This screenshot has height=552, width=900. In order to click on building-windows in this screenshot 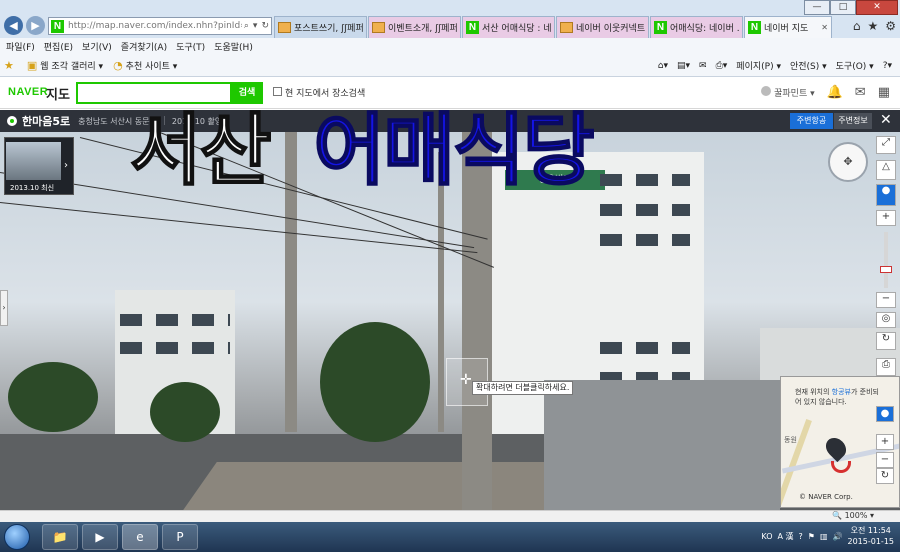, I will do `click(645, 210)`.